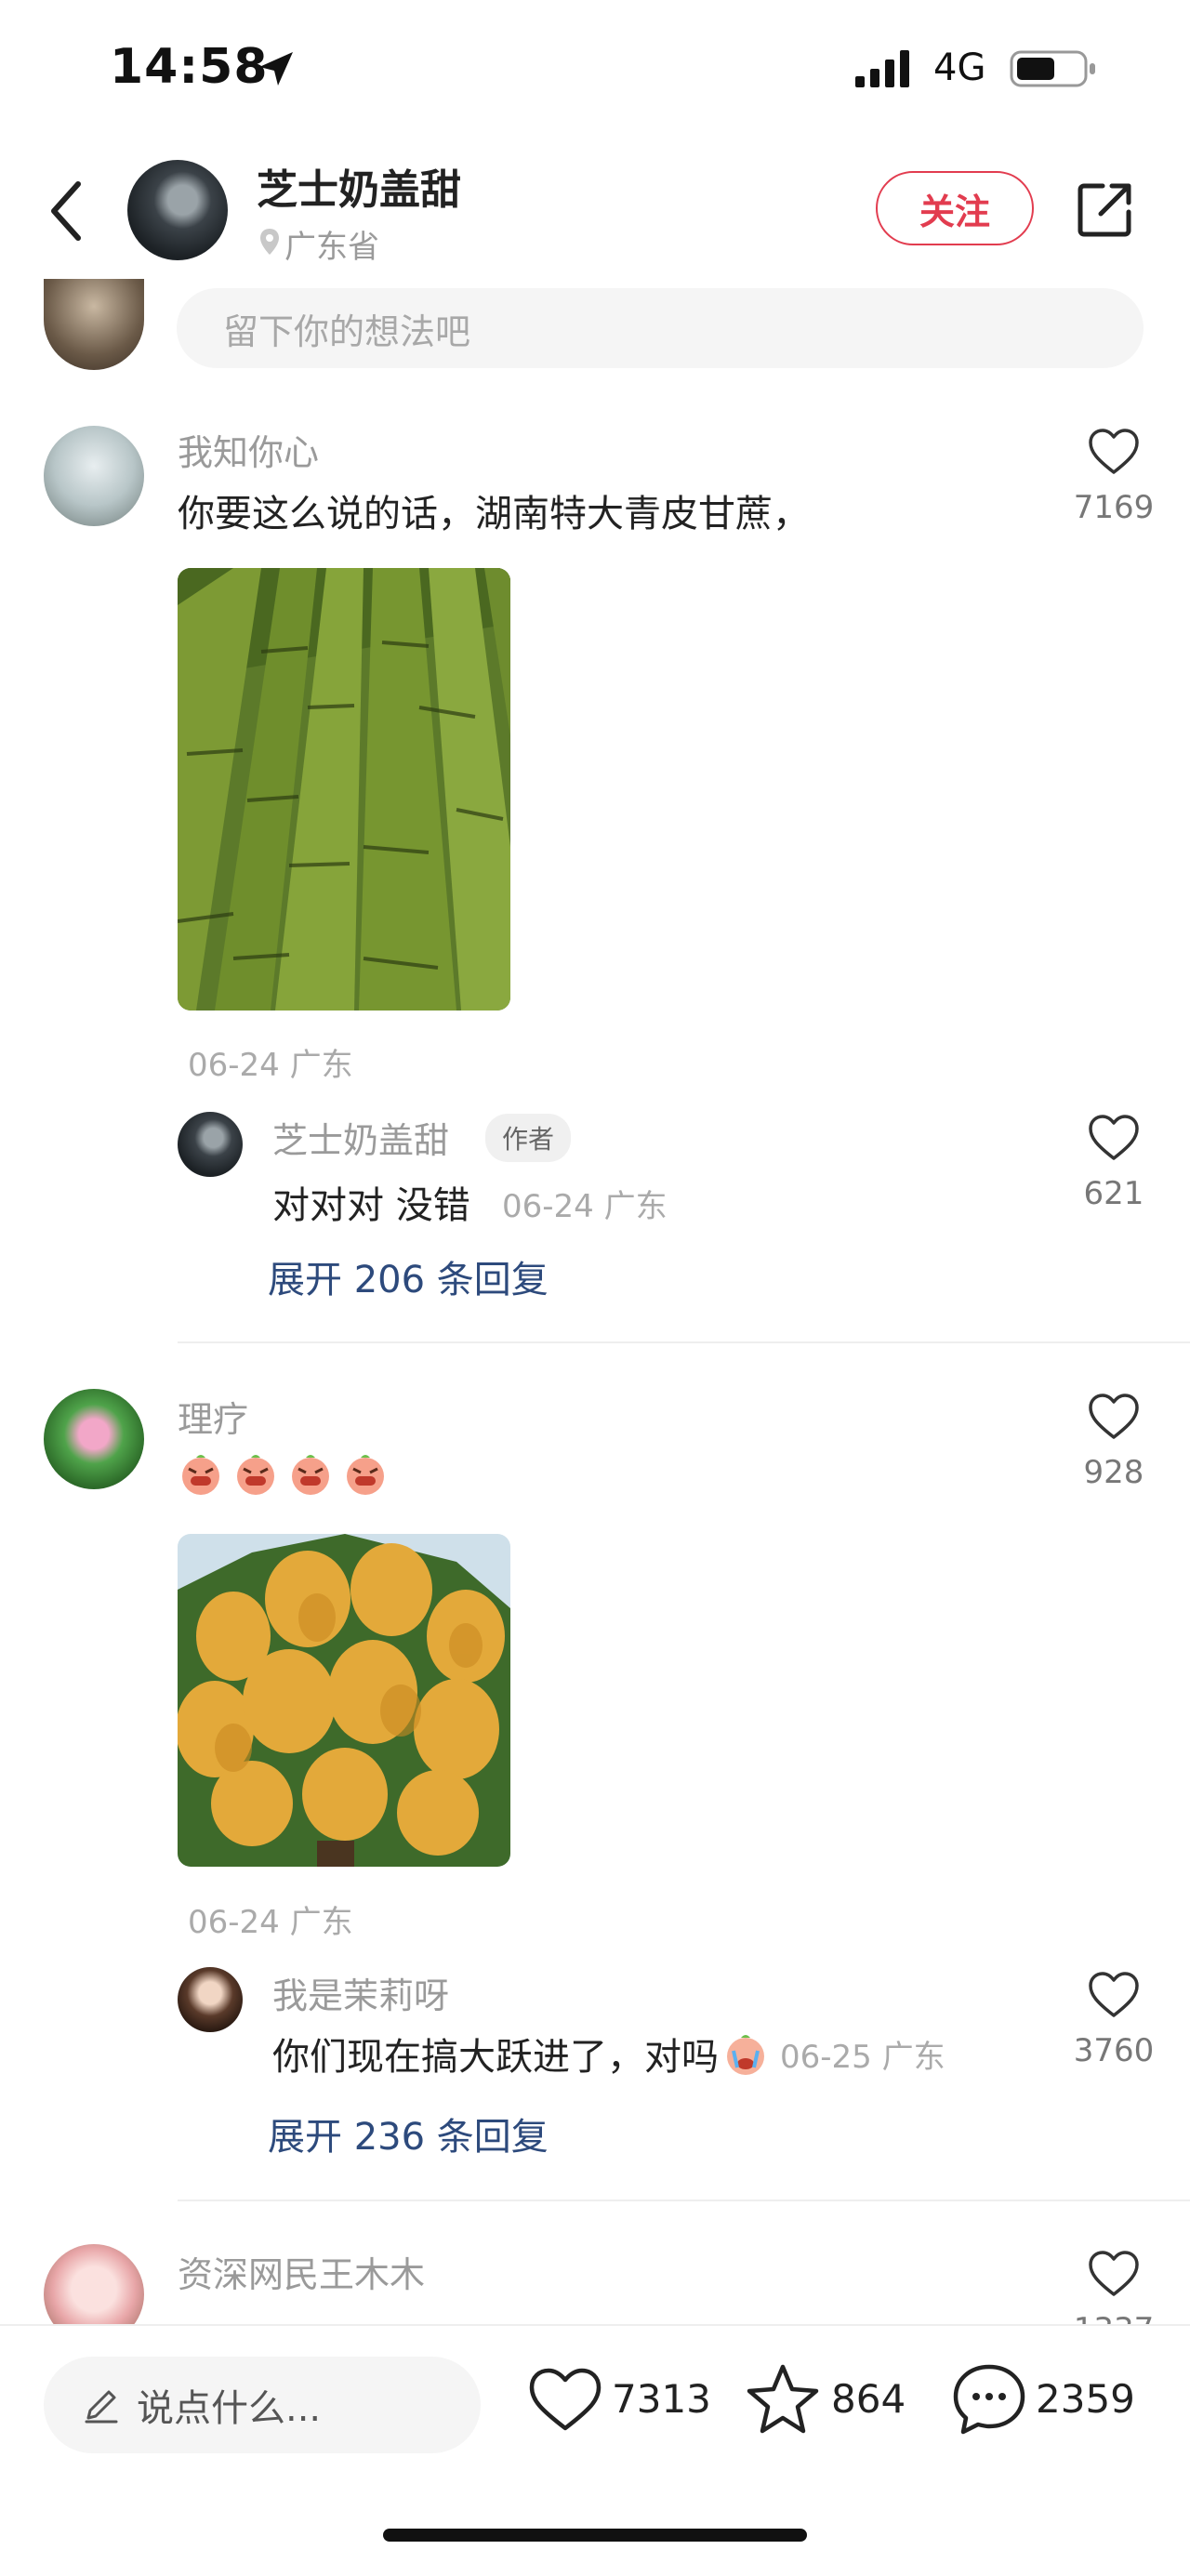 This screenshot has width=1190, height=2576. What do you see at coordinates (989, 2399) in the screenshot?
I see `chat-bubble-icon` at bounding box center [989, 2399].